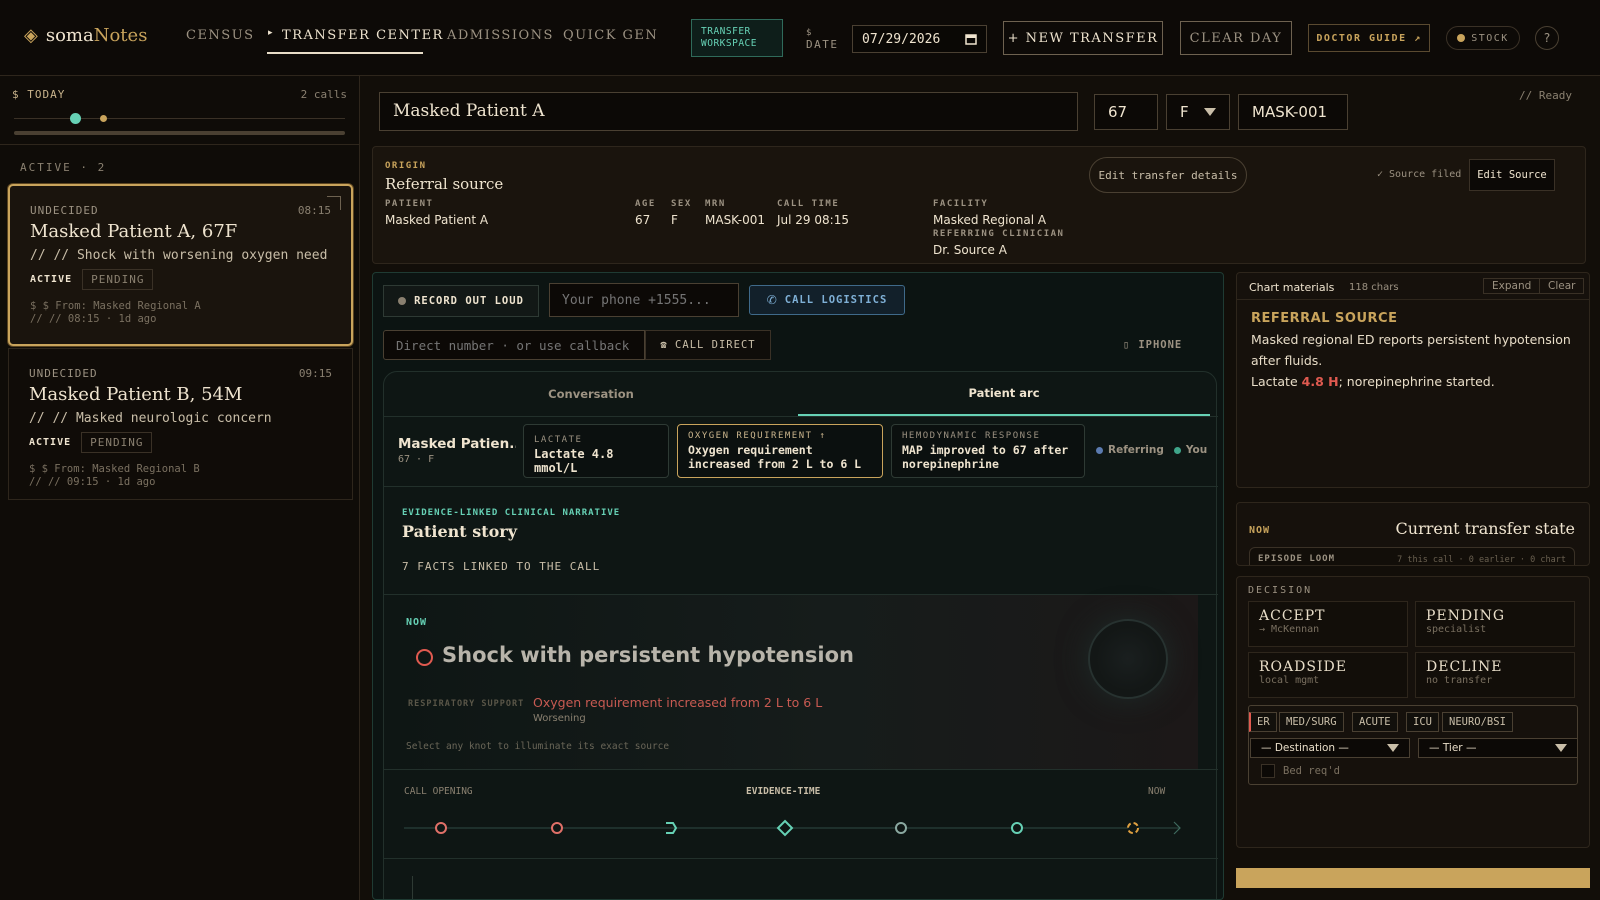 This screenshot has height=900, width=1600. I want to click on field-label: FACILITY, so click(961, 204).